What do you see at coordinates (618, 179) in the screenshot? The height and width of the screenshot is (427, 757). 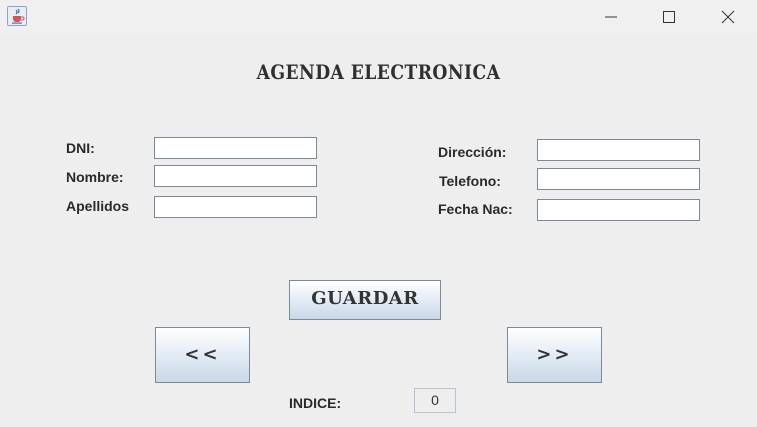 I see `telefono-field` at bounding box center [618, 179].